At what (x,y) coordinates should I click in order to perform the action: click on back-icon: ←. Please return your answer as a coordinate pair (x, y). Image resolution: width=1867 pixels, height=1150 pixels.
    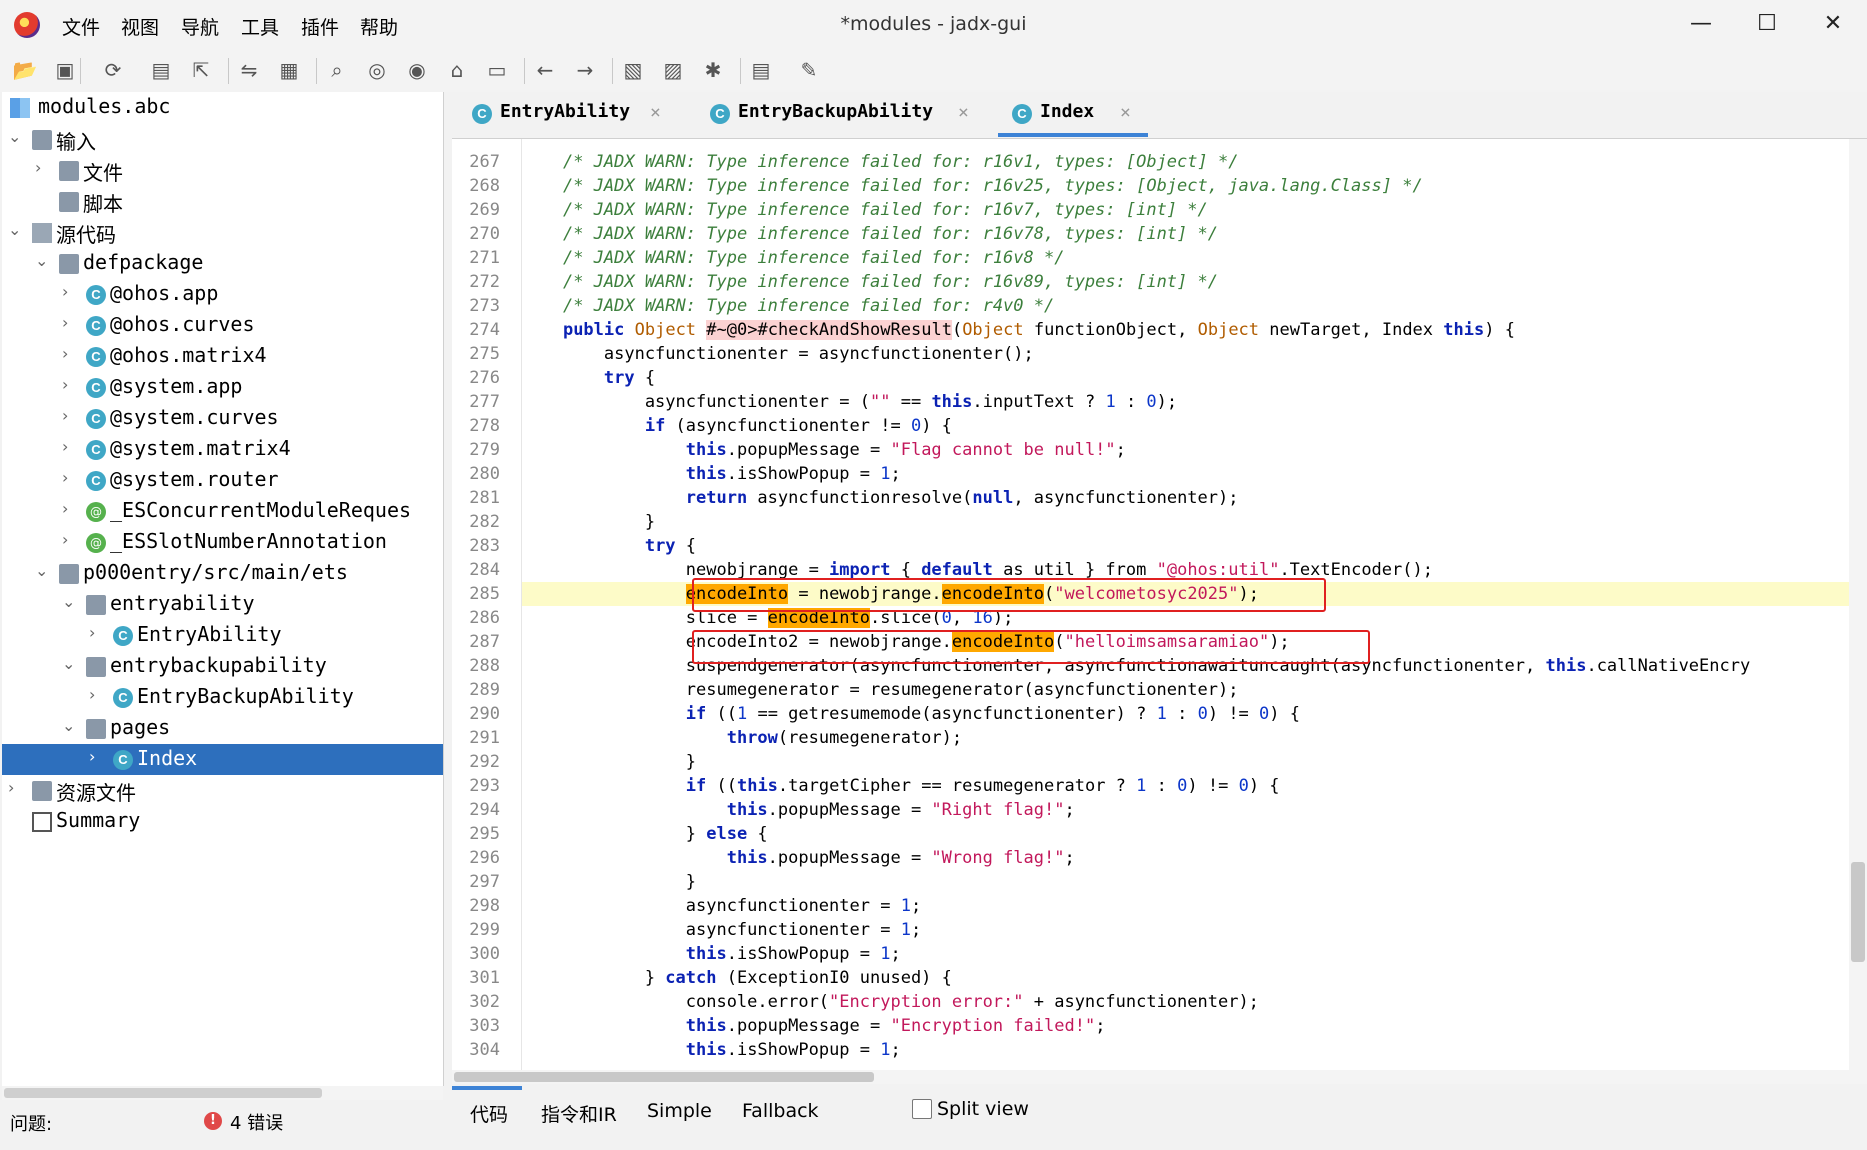
    Looking at the image, I should click on (545, 70).